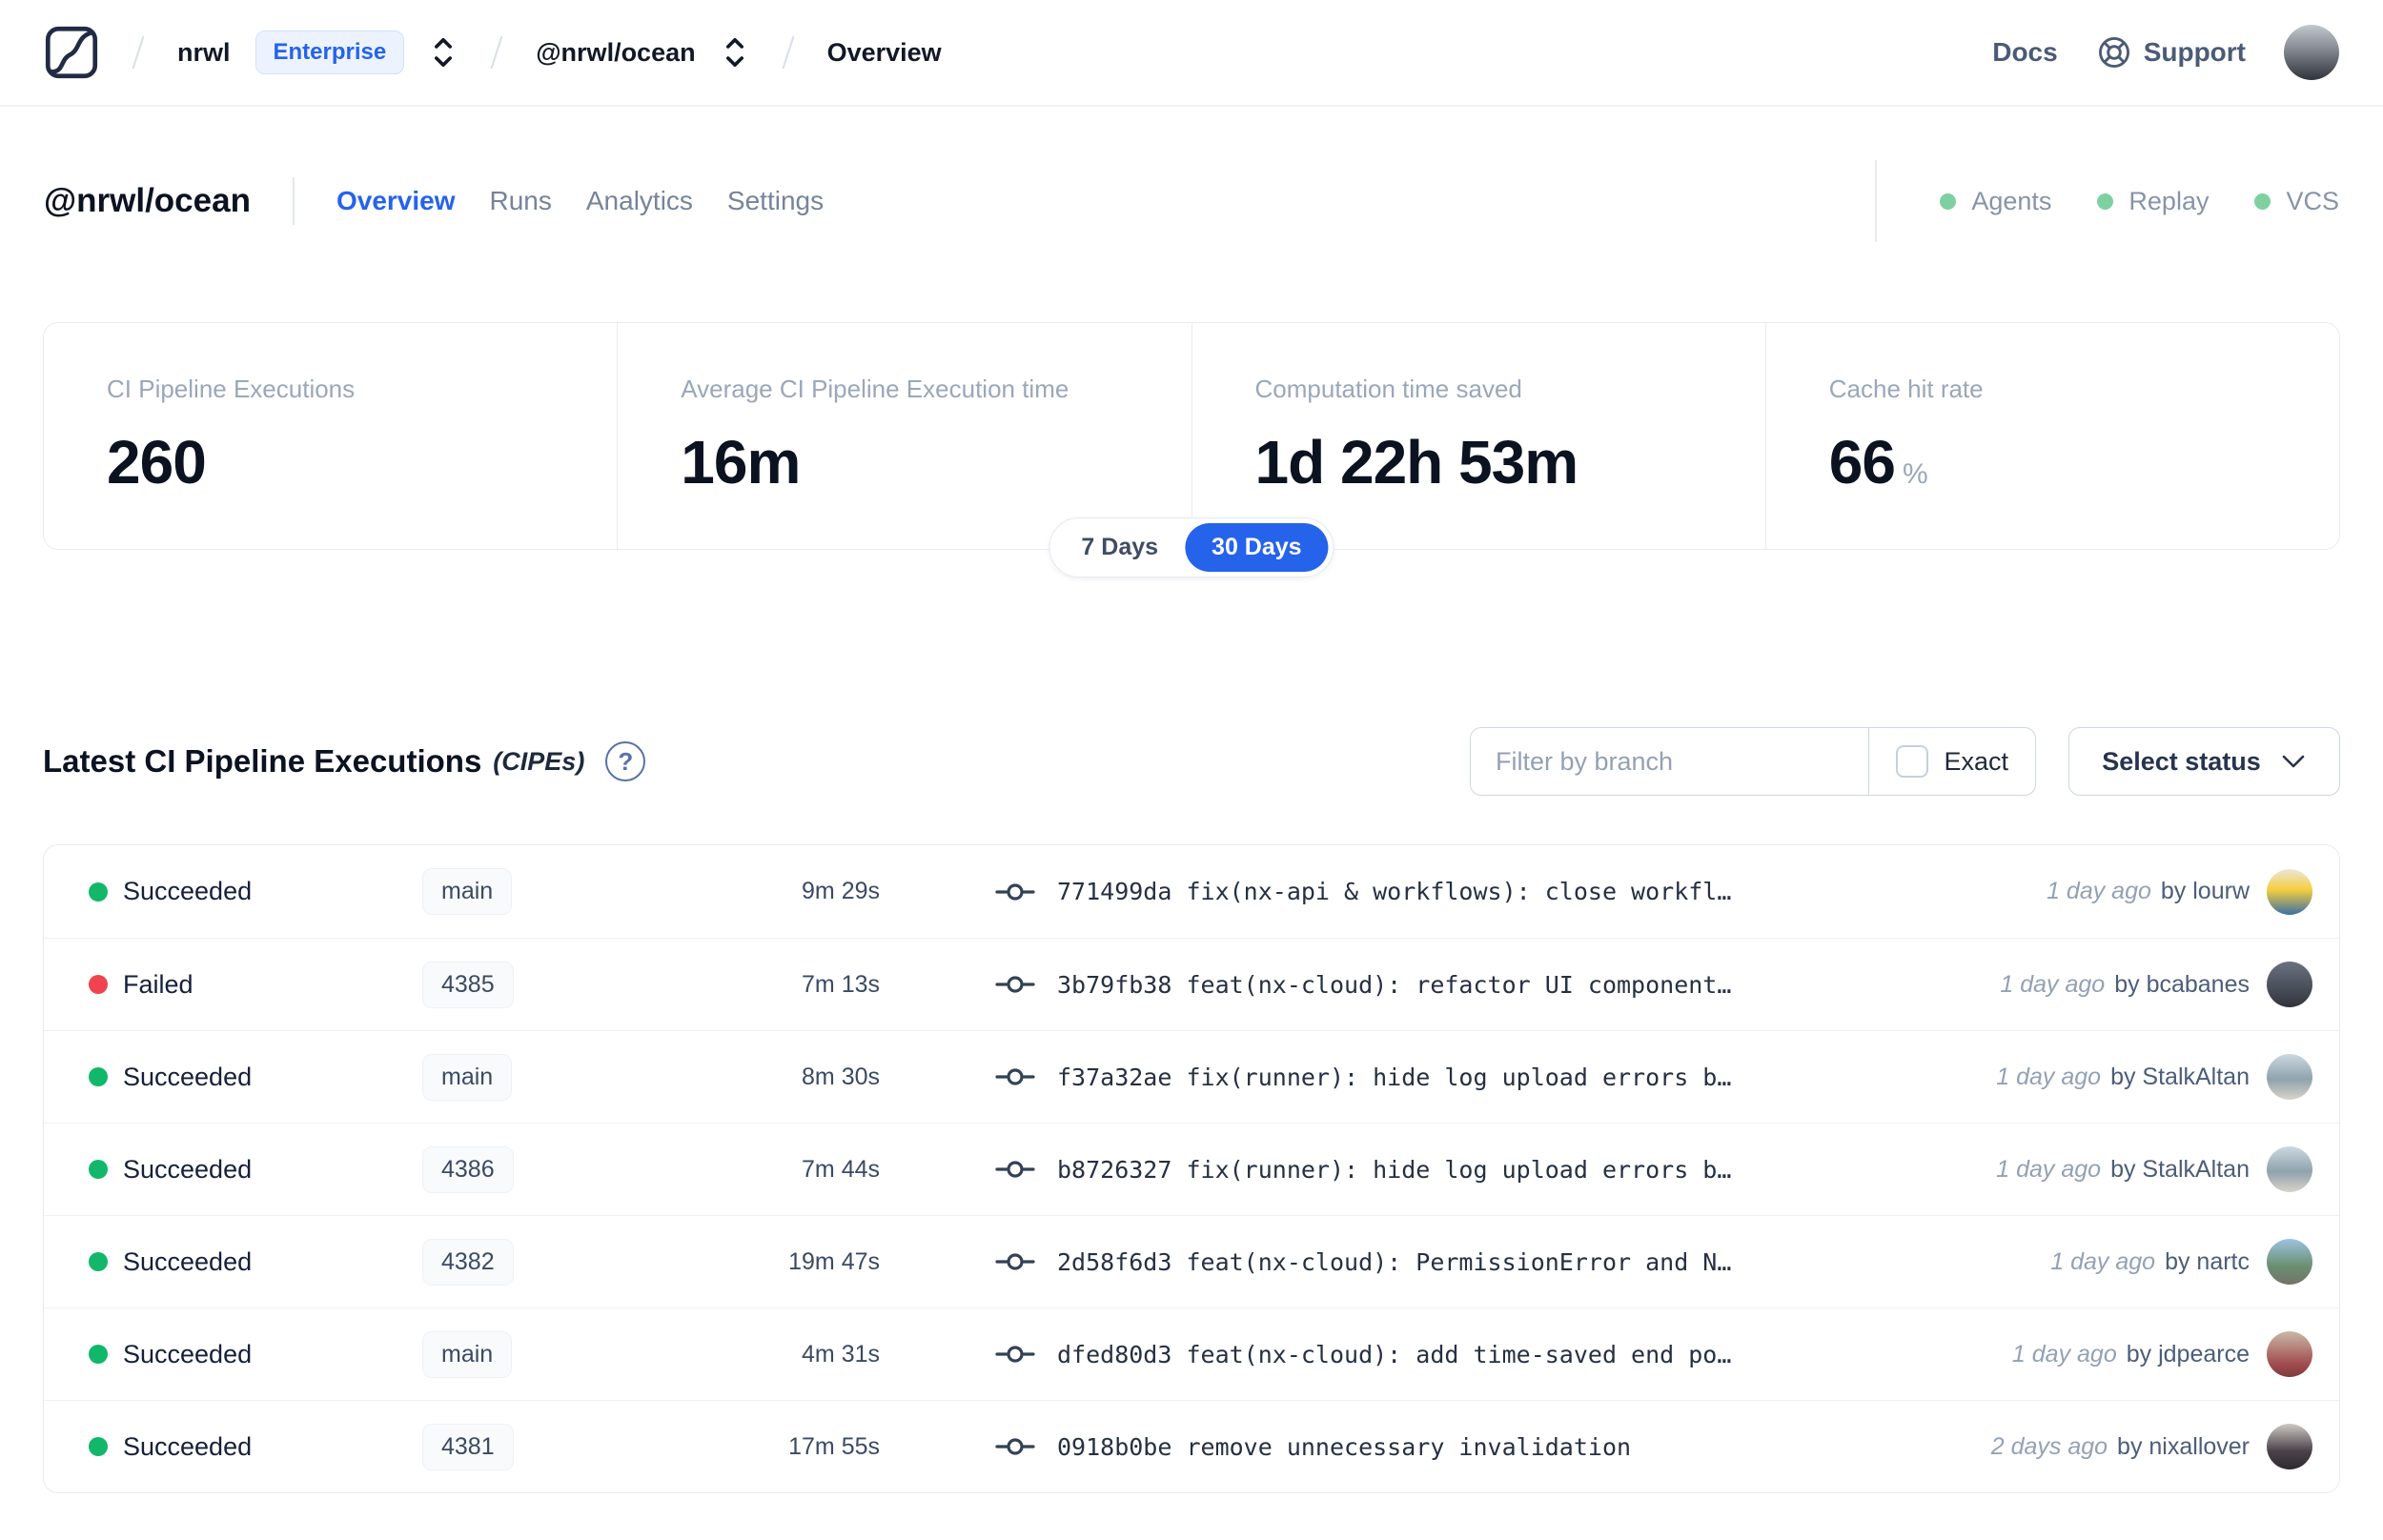 The width and height of the screenshot is (2383, 1540). I want to click on page-title: @nrwl/ocean, so click(148, 200).